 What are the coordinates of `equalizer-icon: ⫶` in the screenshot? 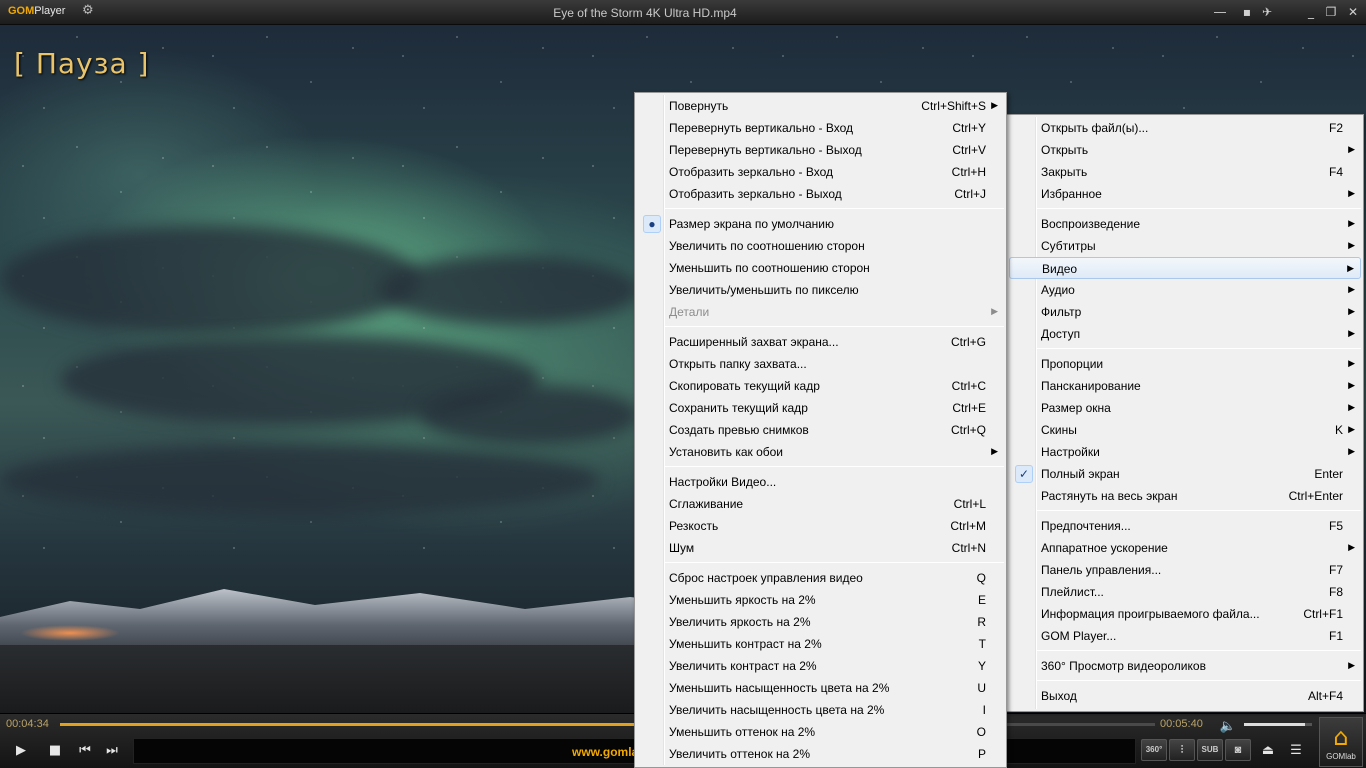 It's located at (1182, 750).